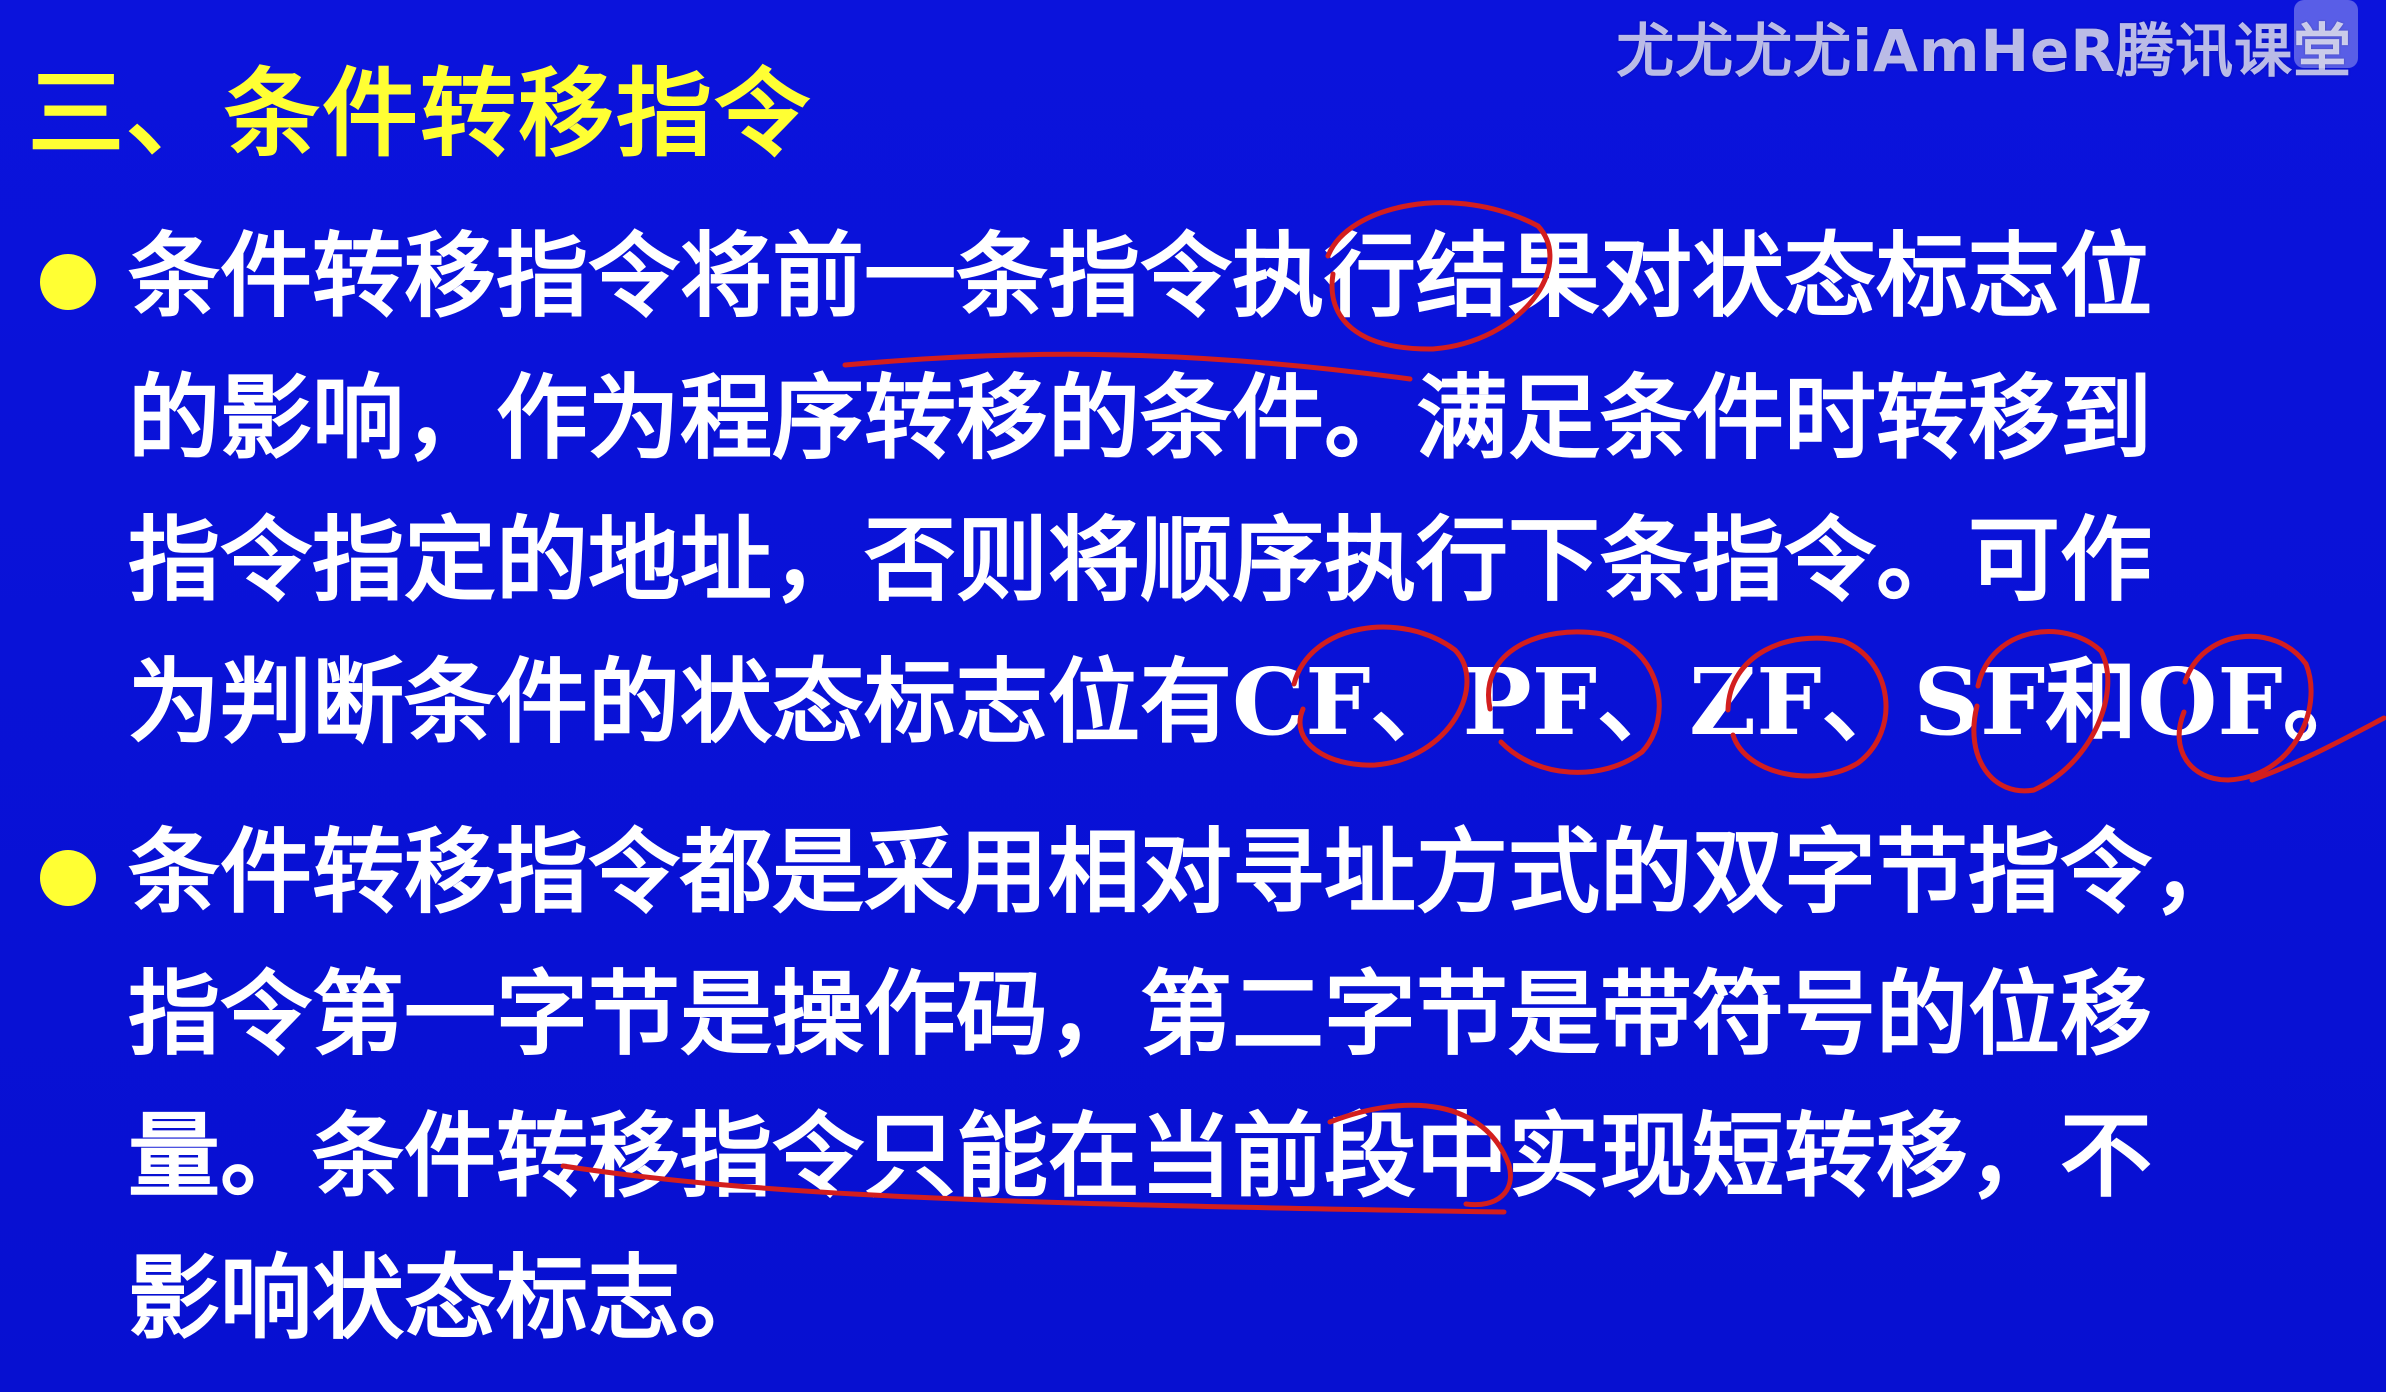  Describe the element at coordinates (420, 114) in the screenshot. I see `slide-title: 三、条件转移指令` at that location.